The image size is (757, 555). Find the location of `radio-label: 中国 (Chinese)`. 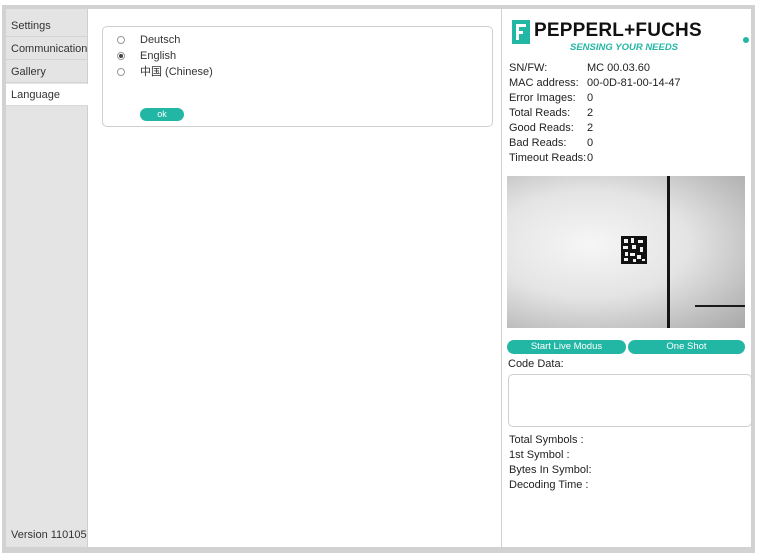

radio-label: 中国 (Chinese) is located at coordinates (176, 72).